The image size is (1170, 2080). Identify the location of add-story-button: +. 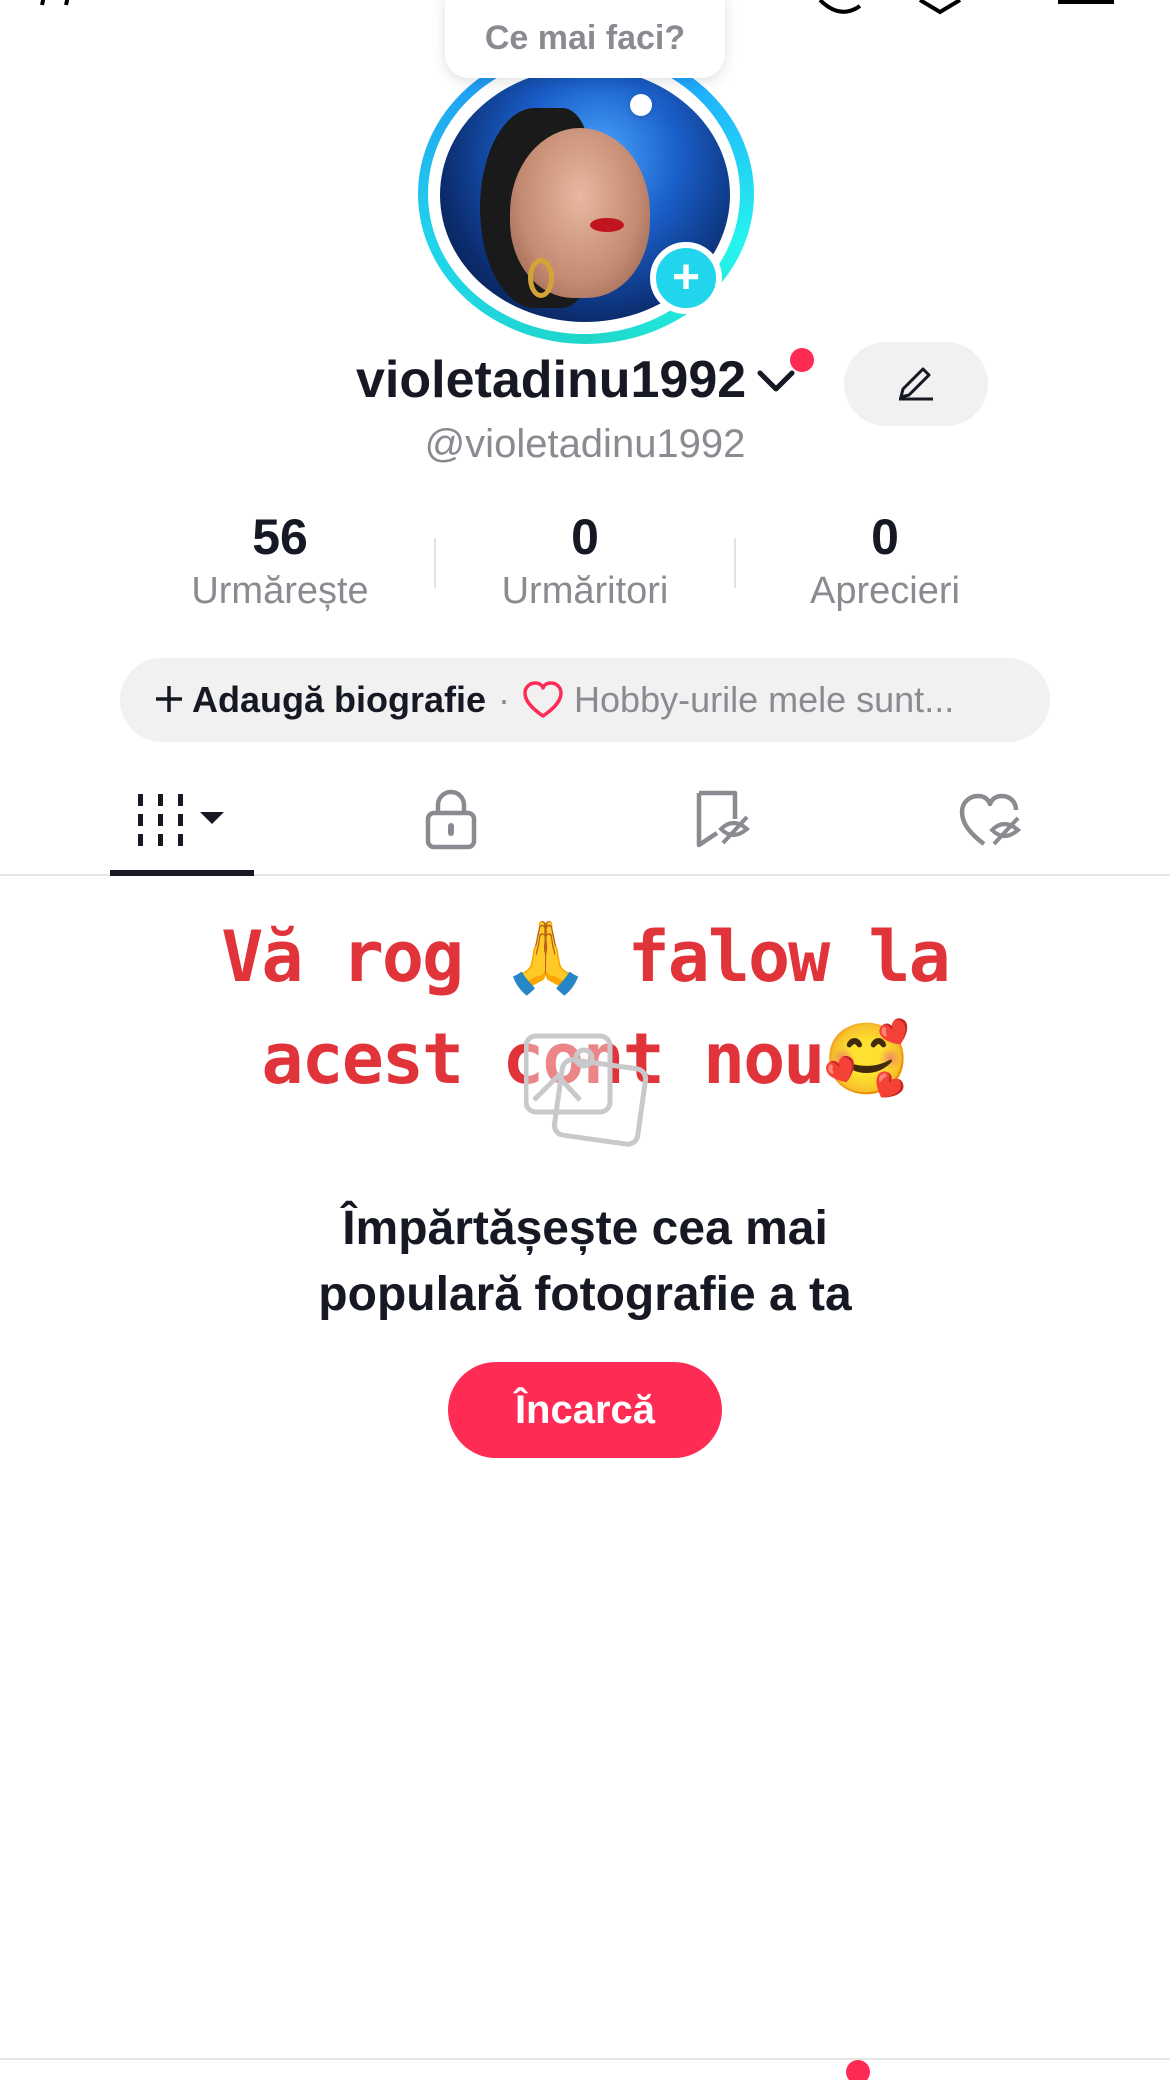
(686, 278).